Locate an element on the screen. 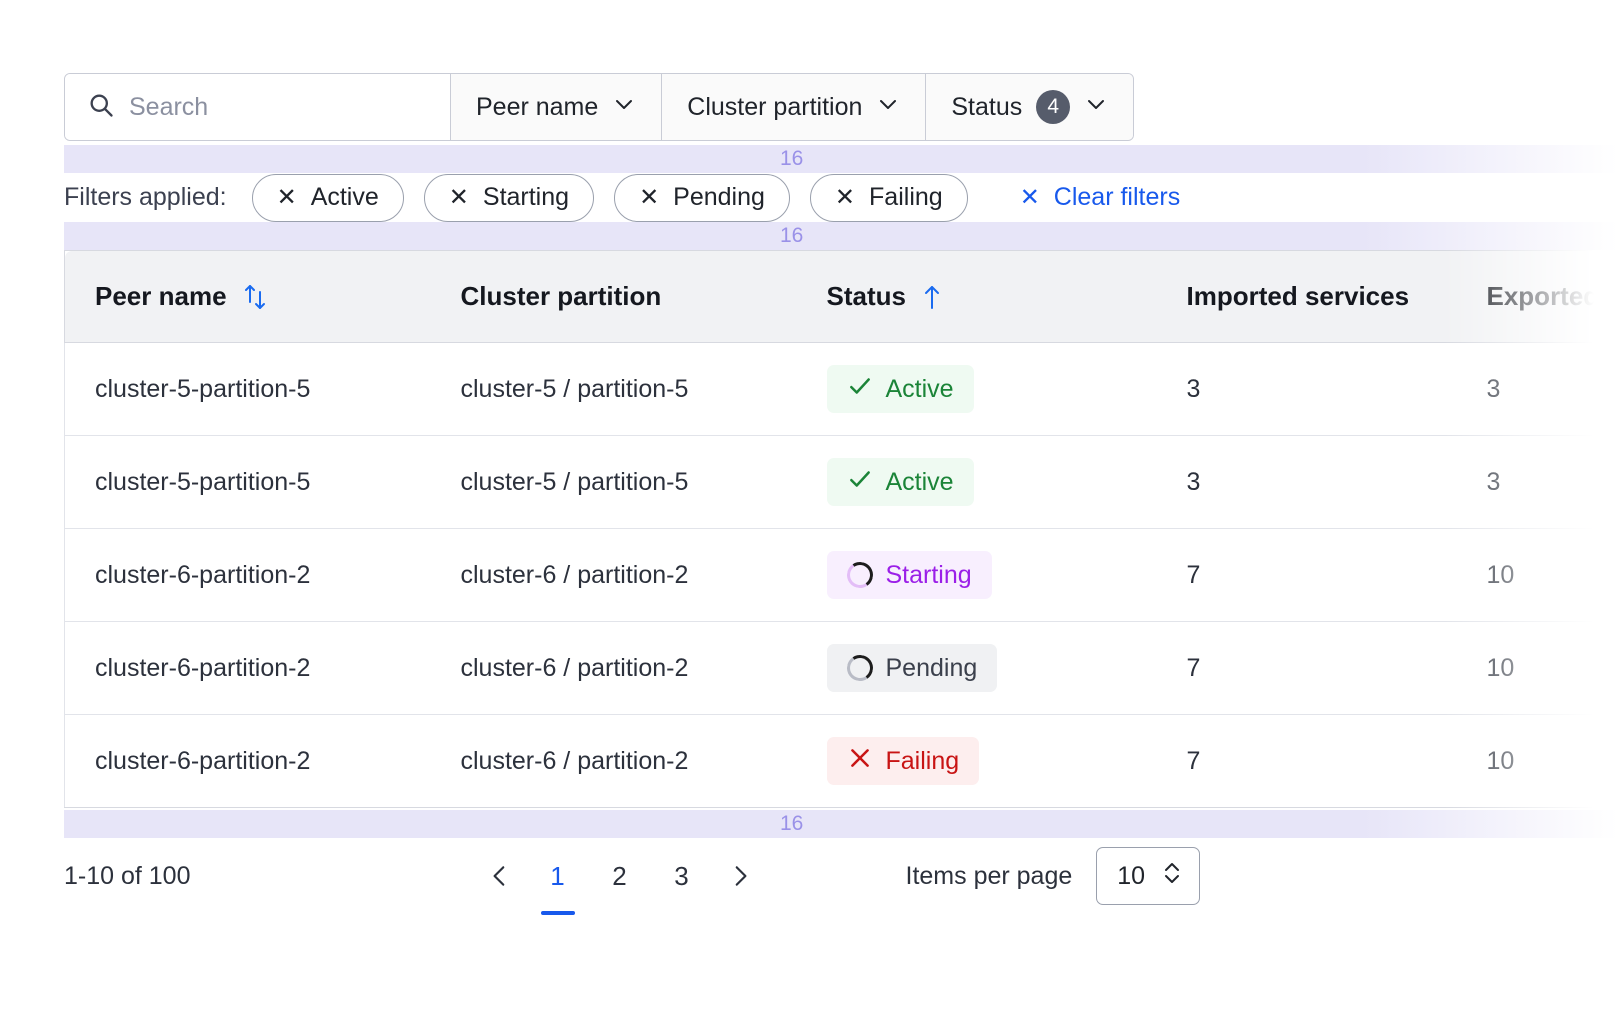 The image size is (1618, 1010). previous-page-button is located at coordinates (500, 876).